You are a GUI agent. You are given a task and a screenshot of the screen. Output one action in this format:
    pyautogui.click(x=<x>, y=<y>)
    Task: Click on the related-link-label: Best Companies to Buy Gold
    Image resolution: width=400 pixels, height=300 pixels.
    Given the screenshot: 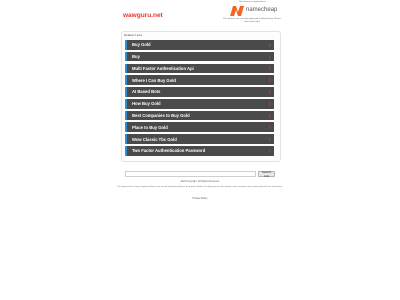 What is the action you would take?
    pyautogui.click(x=161, y=116)
    